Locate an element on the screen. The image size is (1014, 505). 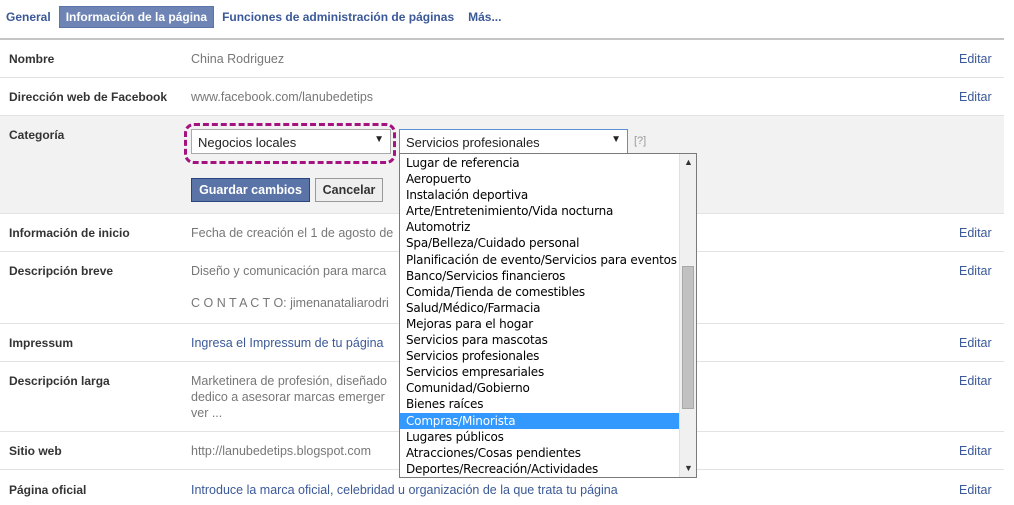
category-select-primary: Negocios locales ▼ is located at coordinates (291, 141).